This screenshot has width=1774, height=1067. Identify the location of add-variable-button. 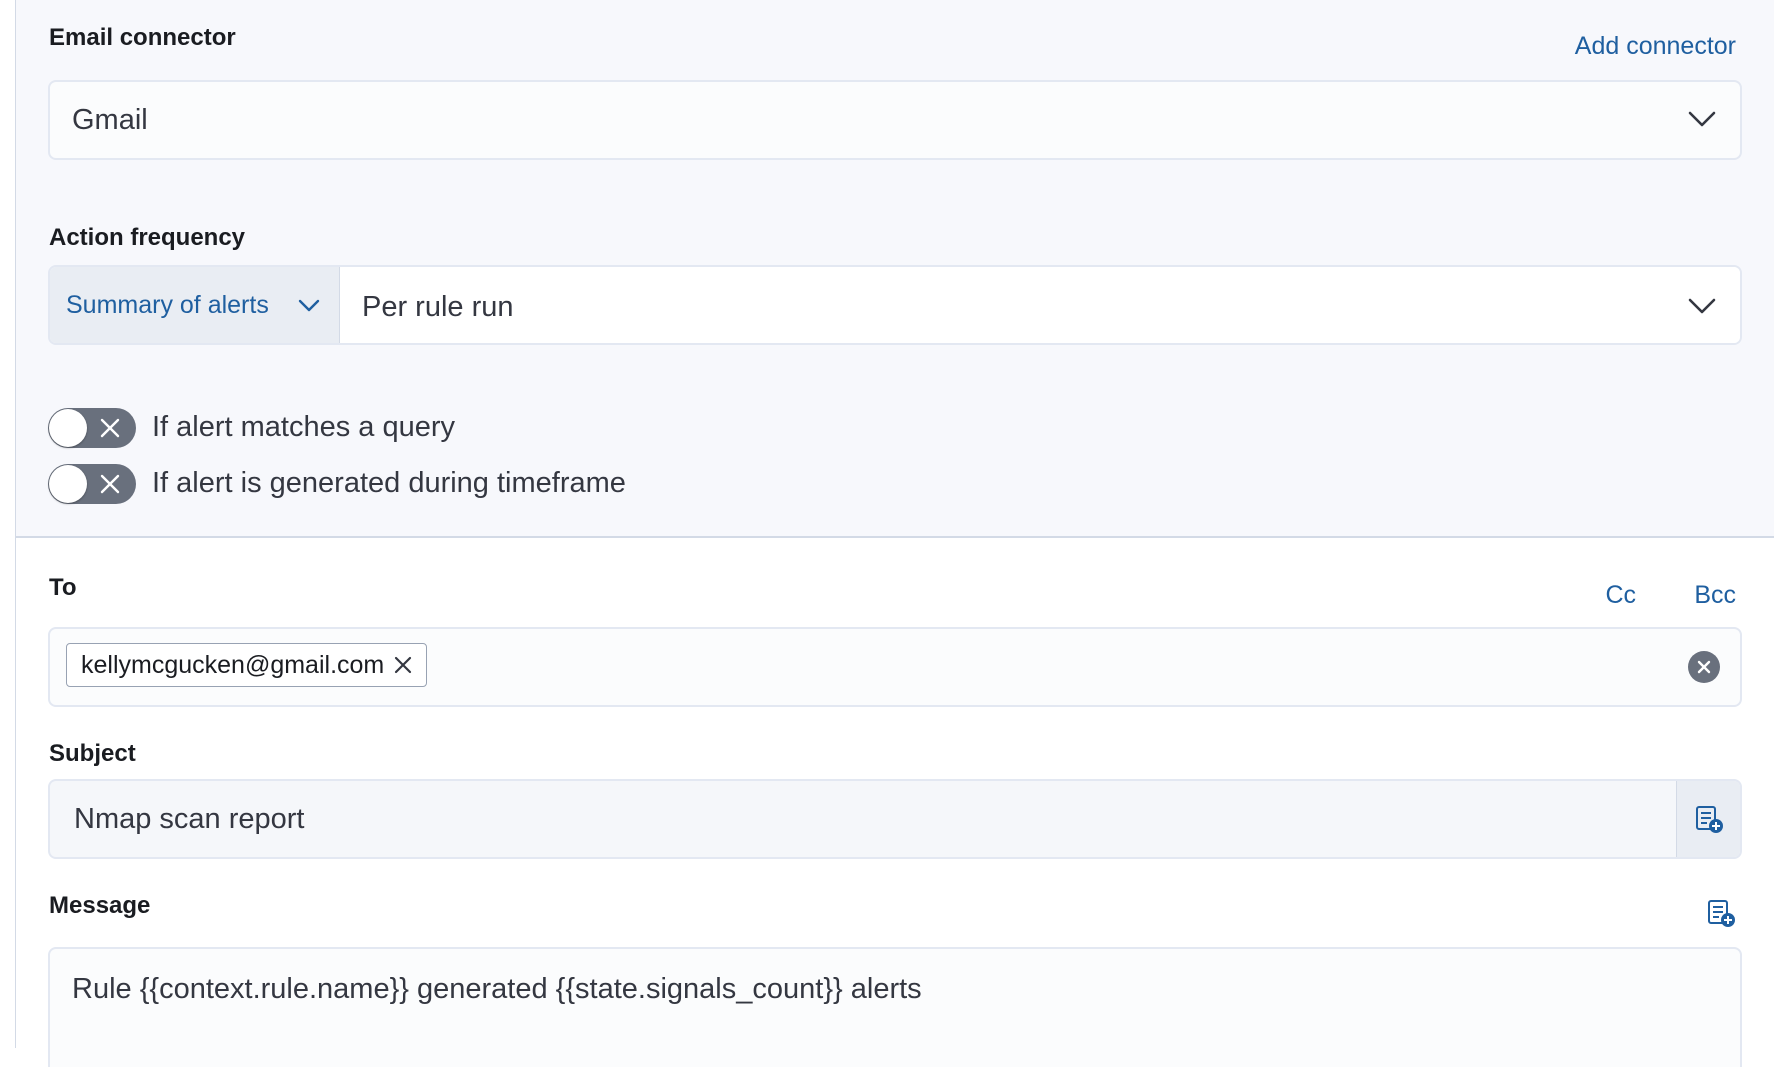
(1708, 819).